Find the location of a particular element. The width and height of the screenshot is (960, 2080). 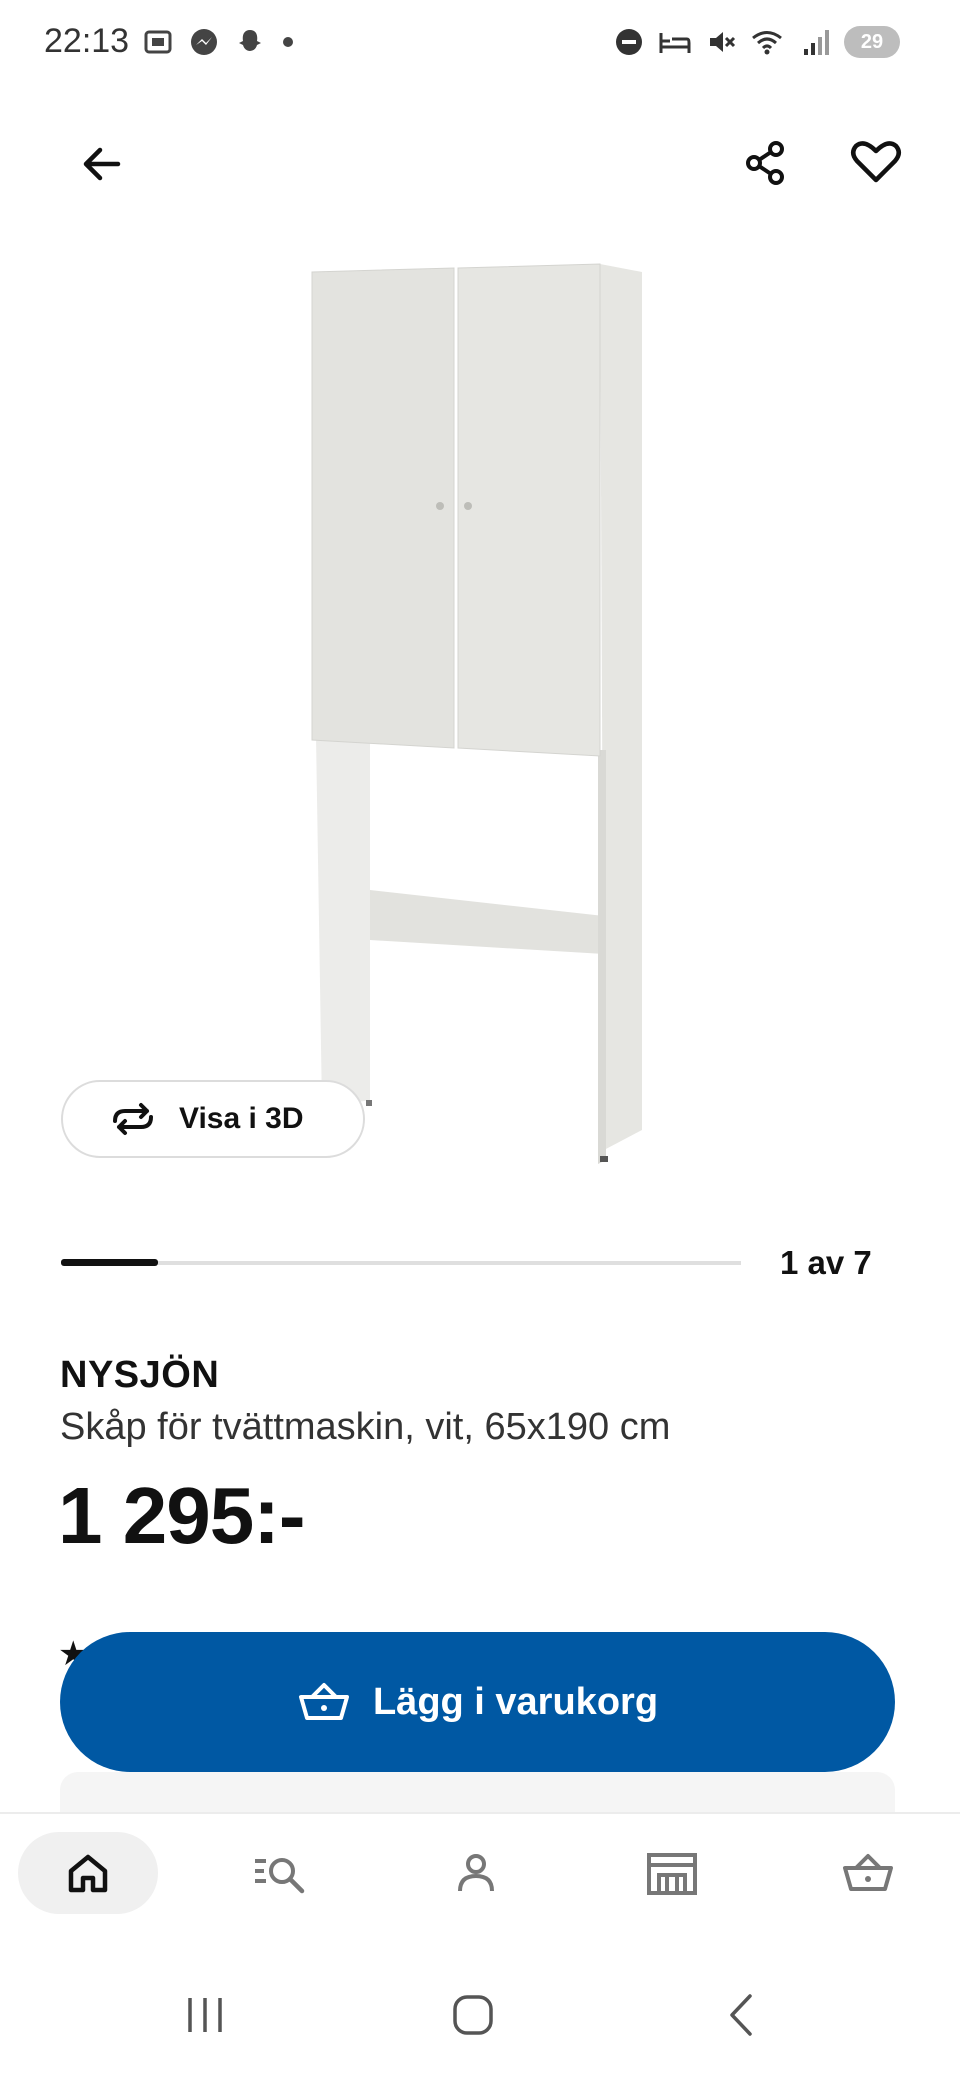

nav-cart is located at coordinates (868, 1873).